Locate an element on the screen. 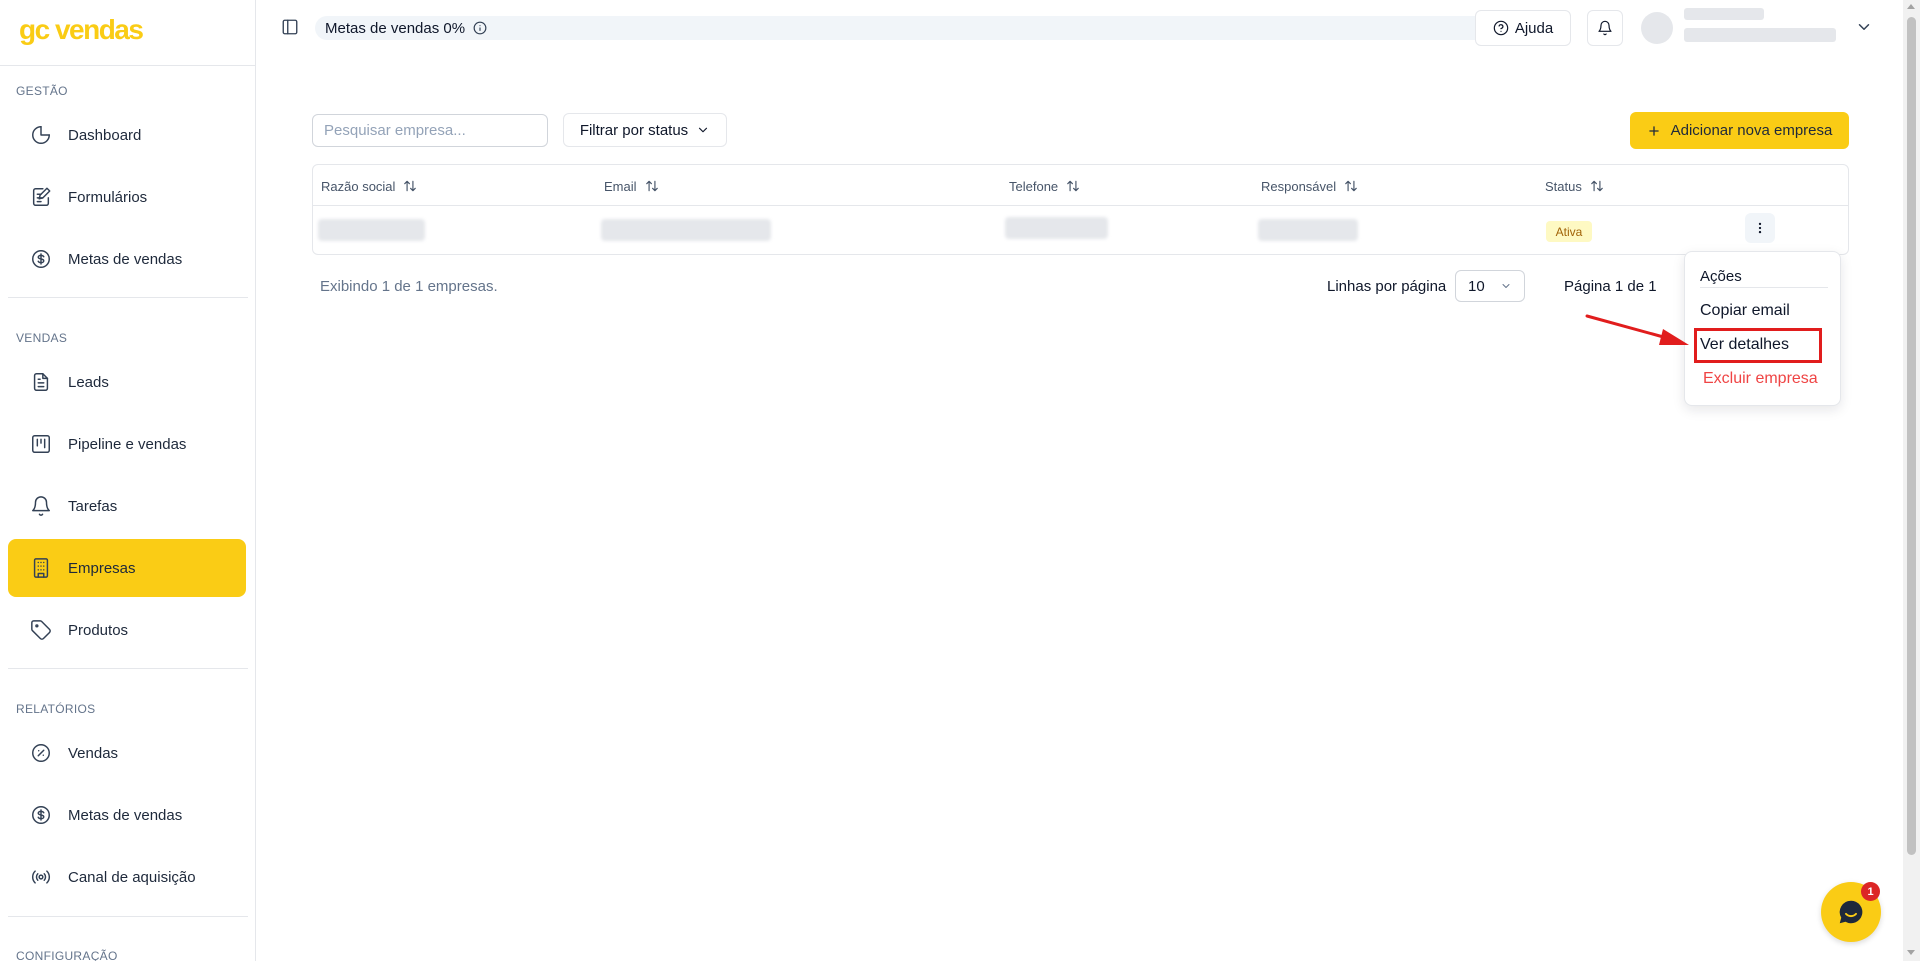  sidebar-toggle-icon is located at coordinates (291, 28).